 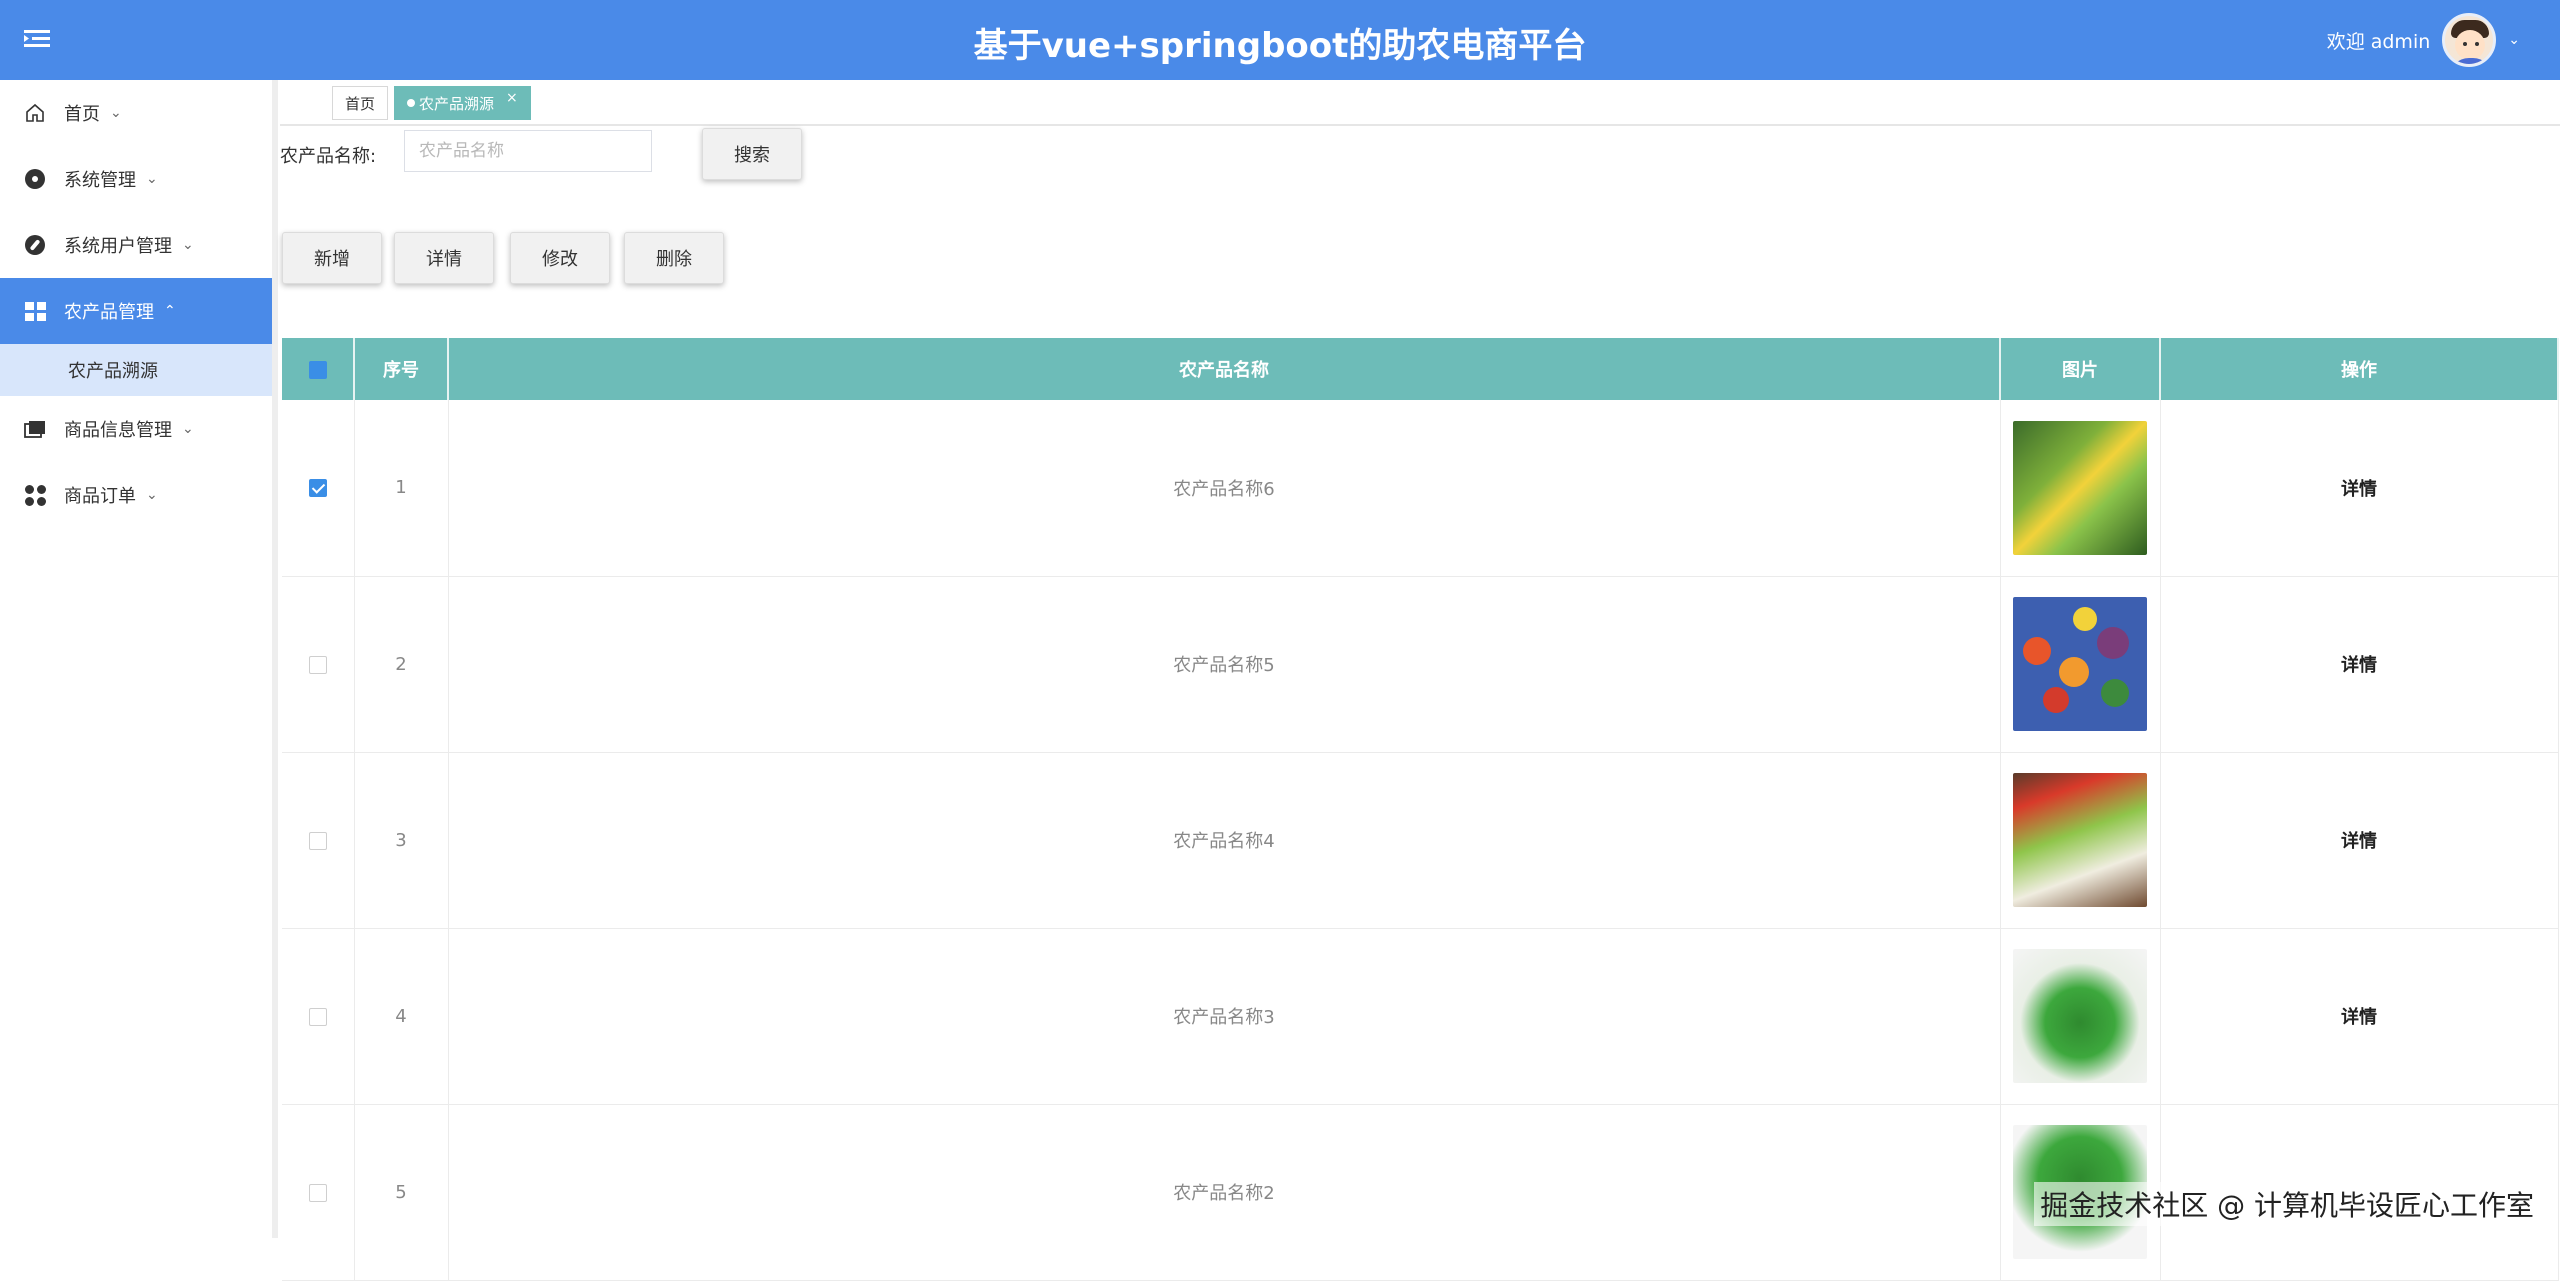 I want to click on search-button: 搜索, so click(x=752, y=154).